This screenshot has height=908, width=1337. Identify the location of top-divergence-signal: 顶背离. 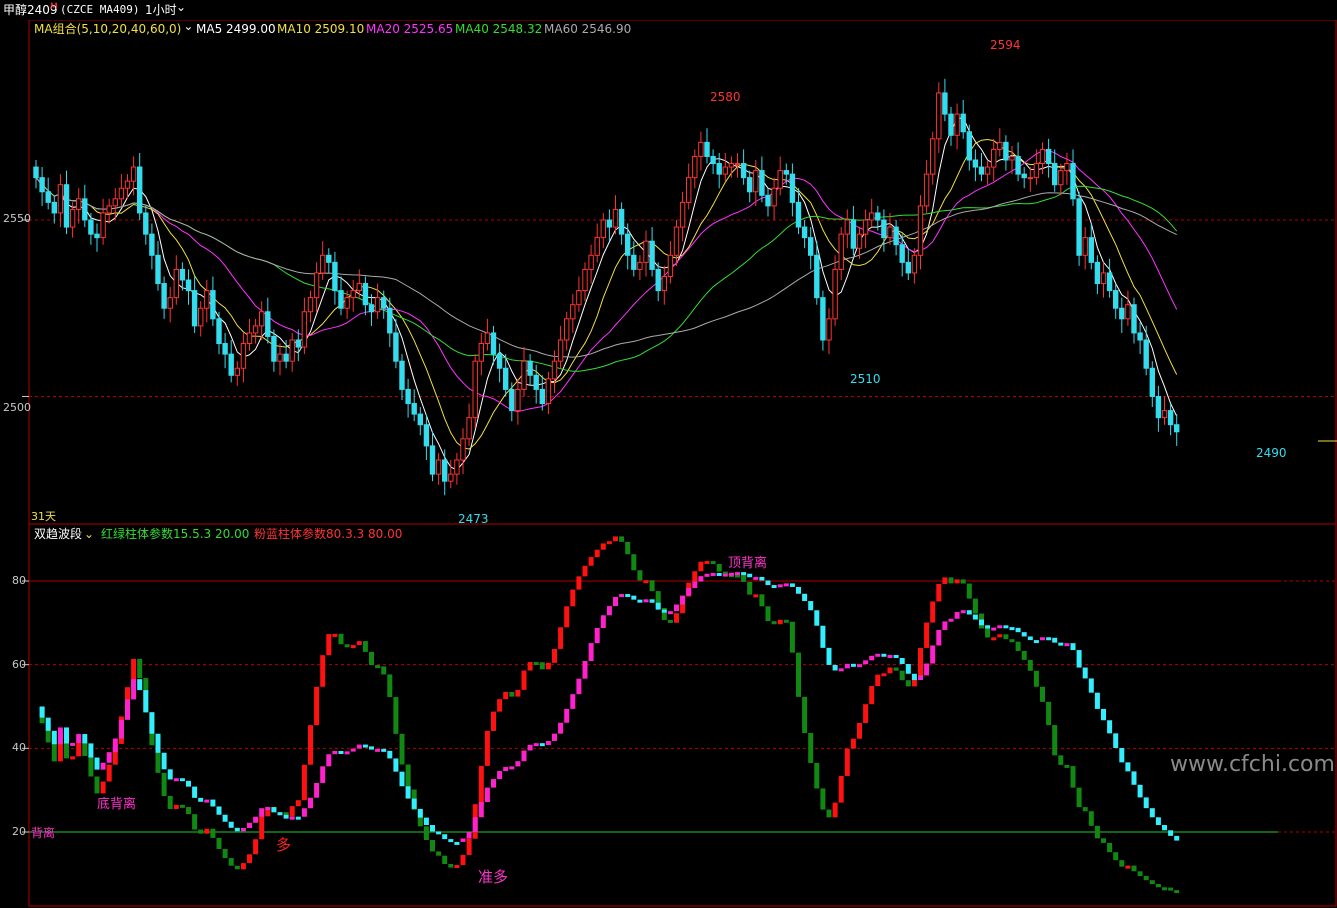
(748, 563).